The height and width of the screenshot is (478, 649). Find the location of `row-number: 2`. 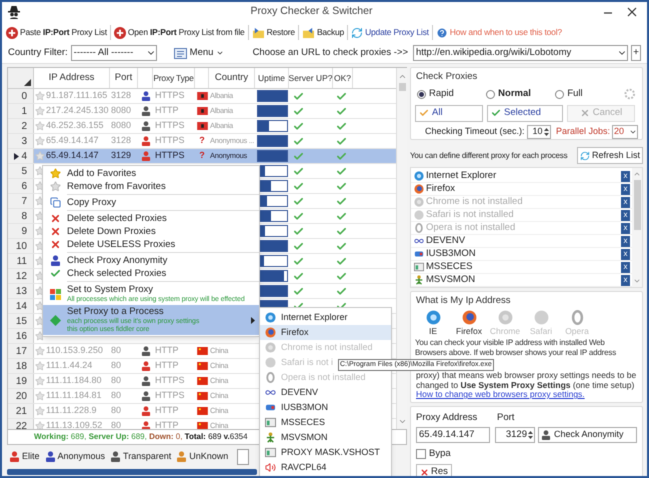

row-number: 2 is located at coordinates (24, 127).